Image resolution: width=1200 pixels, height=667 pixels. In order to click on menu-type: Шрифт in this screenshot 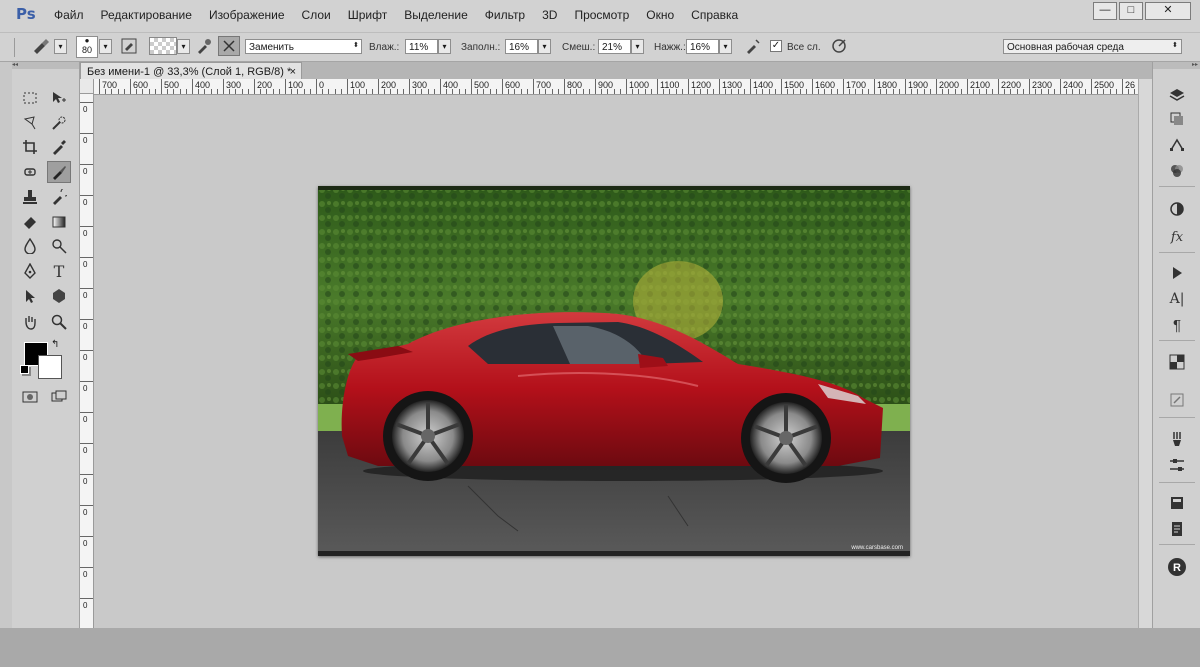, I will do `click(367, 15)`.